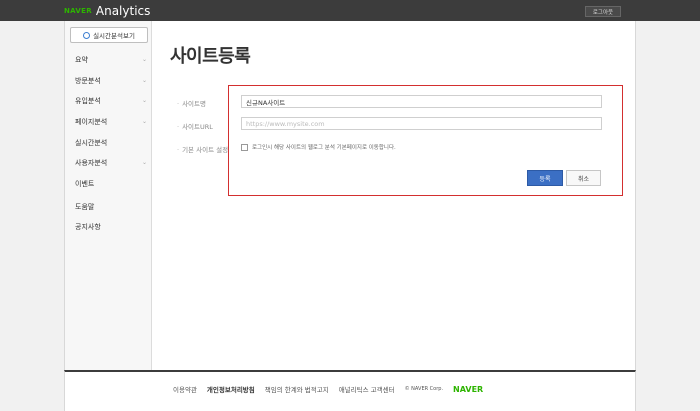 Image resolution: width=700 pixels, height=411 pixels. Describe the element at coordinates (91, 163) in the screenshot. I see `sidebar-item-label: 사용자분석` at that location.